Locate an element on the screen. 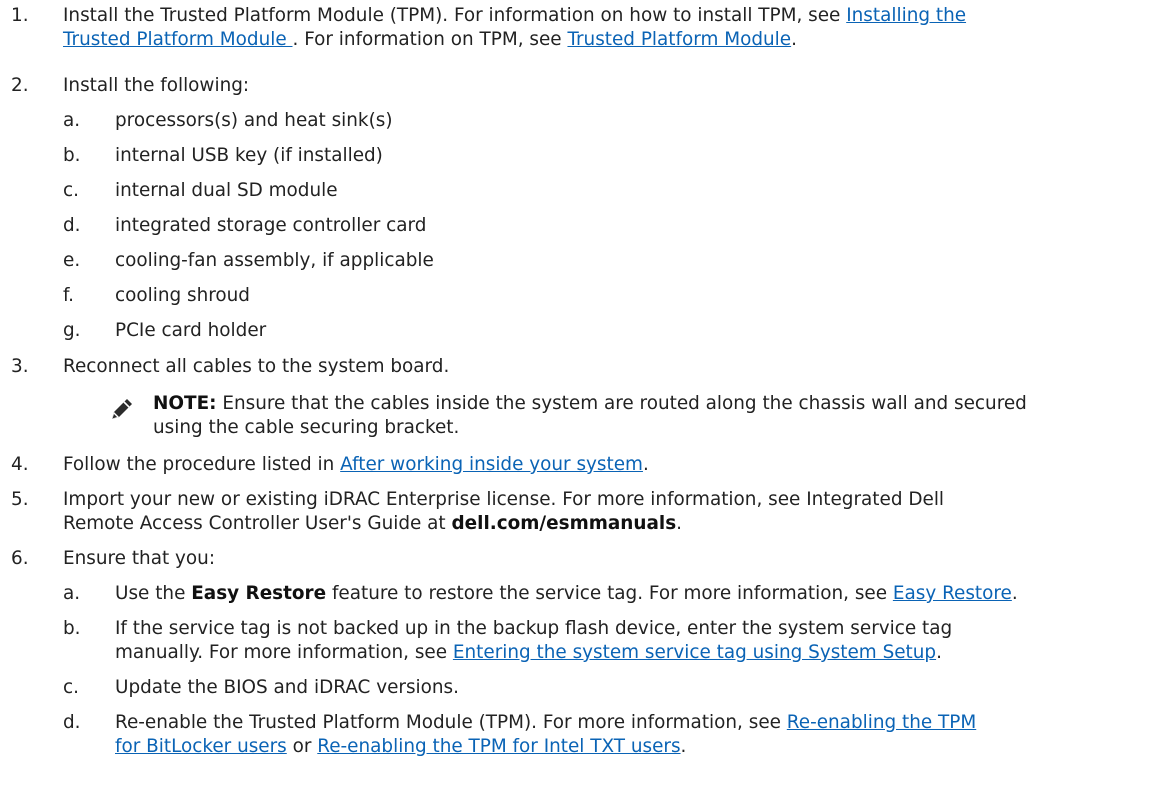 This screenshot has width=1163, height=794. link-reenabling-tpm-intel-txt: Re-enabling the TPM for Intel TXT users is located at coordinates (498, 746).